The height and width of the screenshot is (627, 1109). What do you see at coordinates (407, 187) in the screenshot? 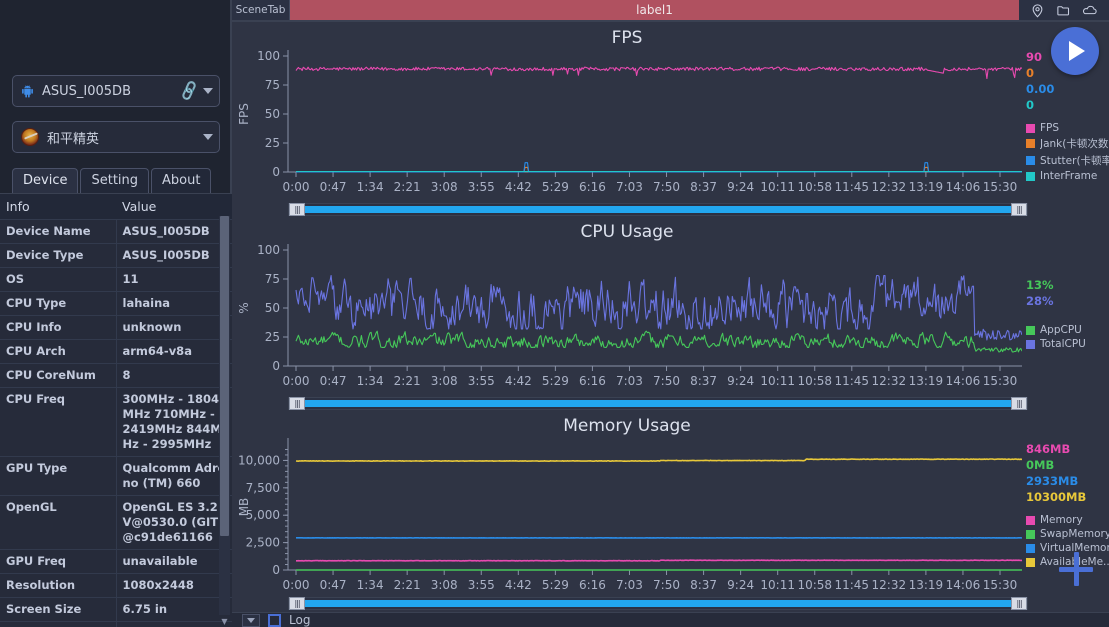
I see `svg-text: 2:21` at bounding box center [407, 187].